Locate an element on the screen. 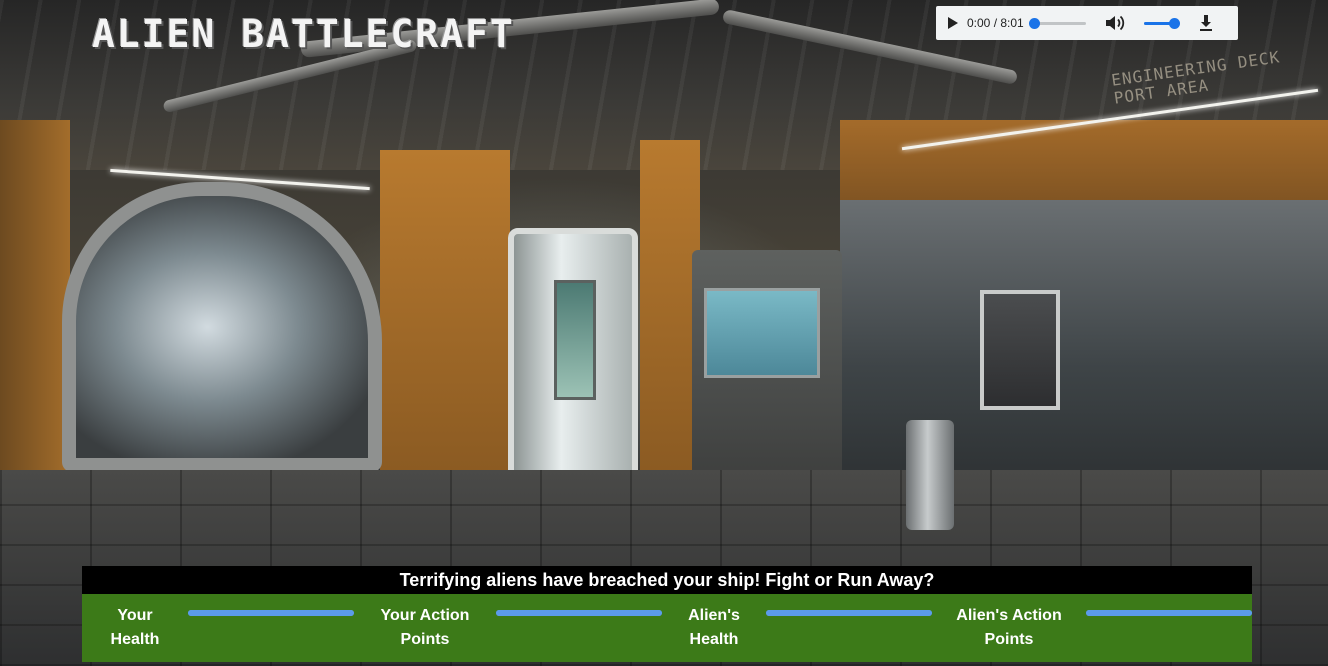 This screenshot has height=666, width=1328. bulkhead-door is located at coordinates (573, 362).